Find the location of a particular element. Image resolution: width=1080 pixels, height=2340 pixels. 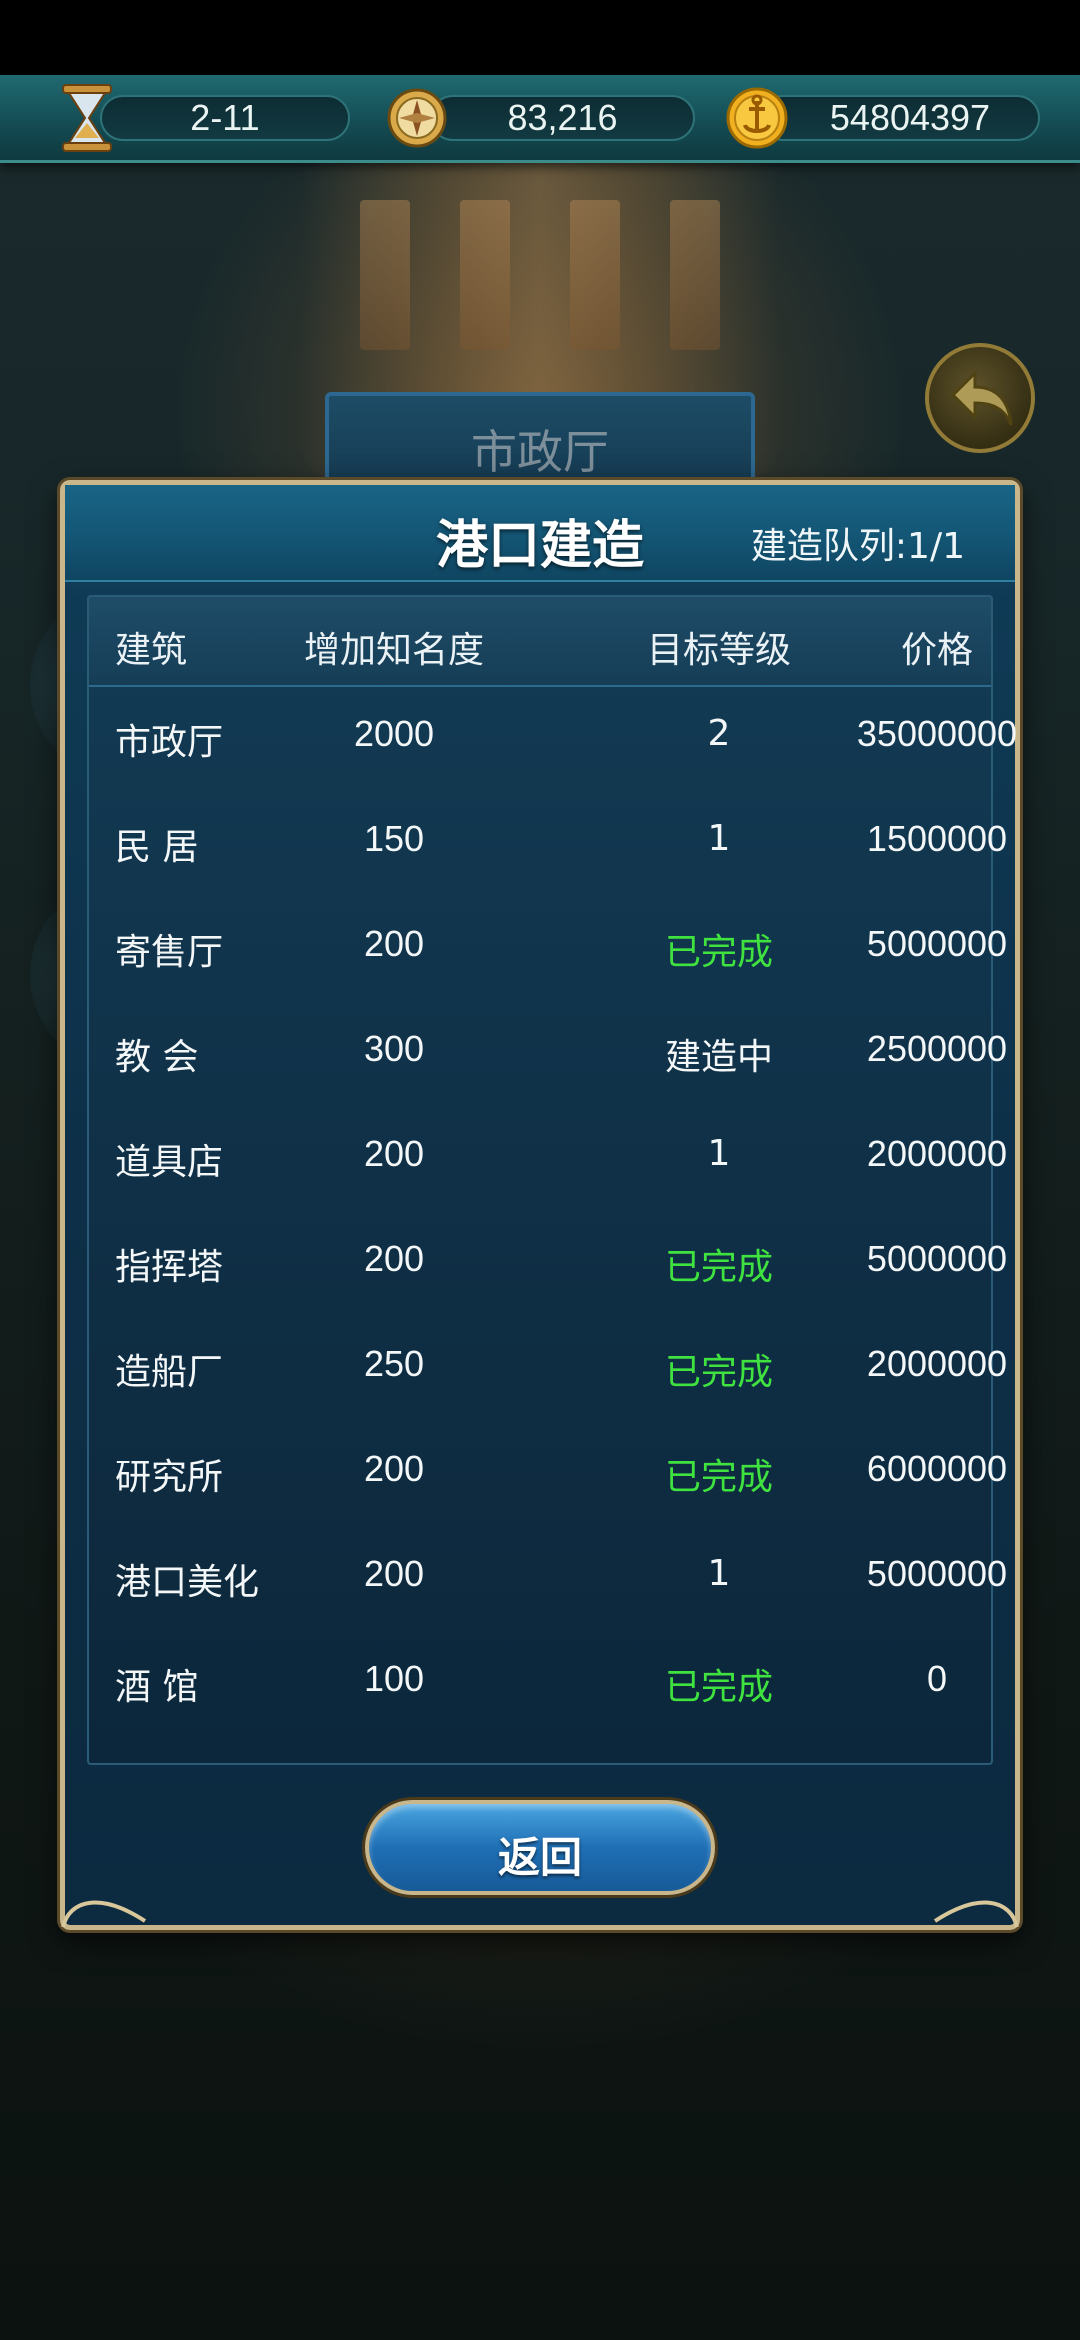

build-queue-label: 建造队列:1/1 is located at coordinates (857, 546).